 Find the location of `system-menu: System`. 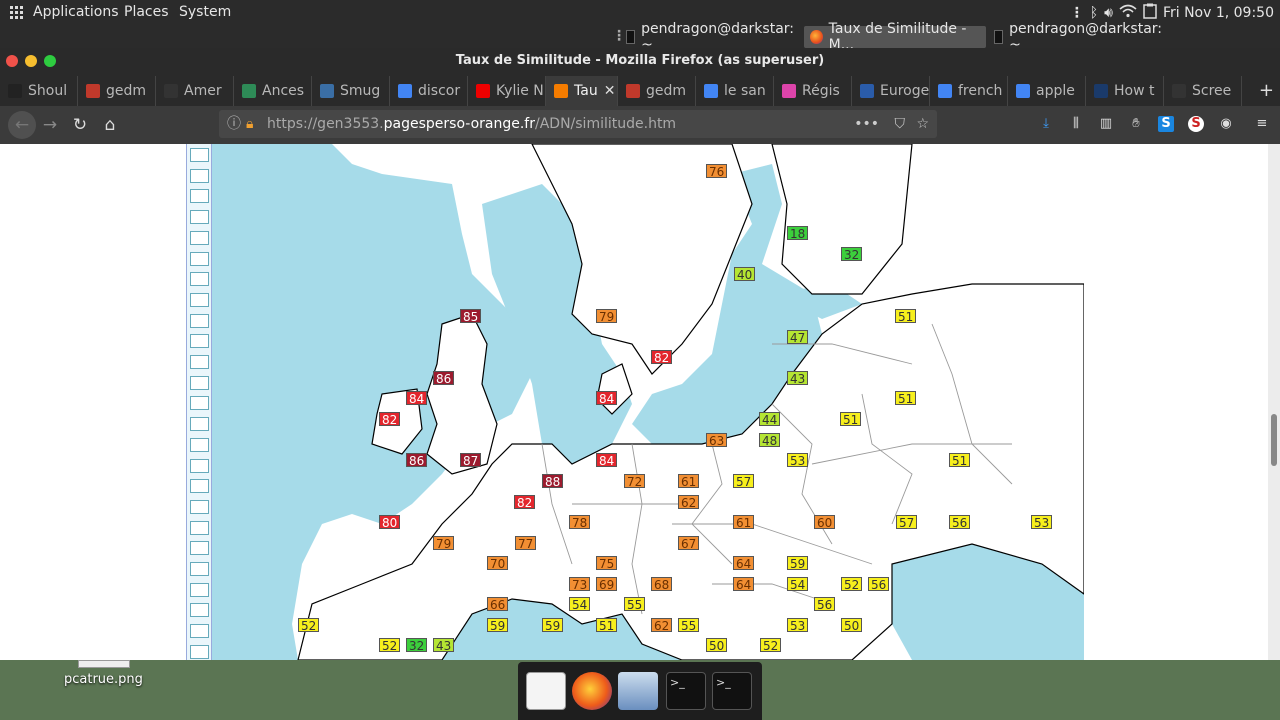

system-menu: System is located at coordinates (205, 12).